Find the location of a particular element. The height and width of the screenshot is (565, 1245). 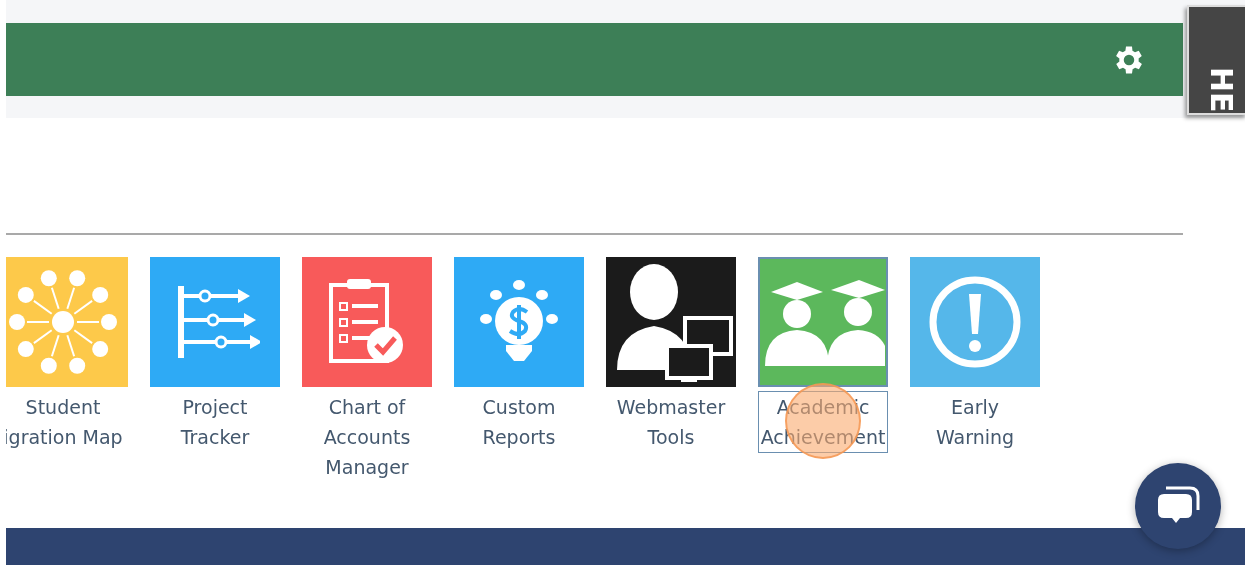

app-link: Custom Reports is located at coordinates (519, 422).